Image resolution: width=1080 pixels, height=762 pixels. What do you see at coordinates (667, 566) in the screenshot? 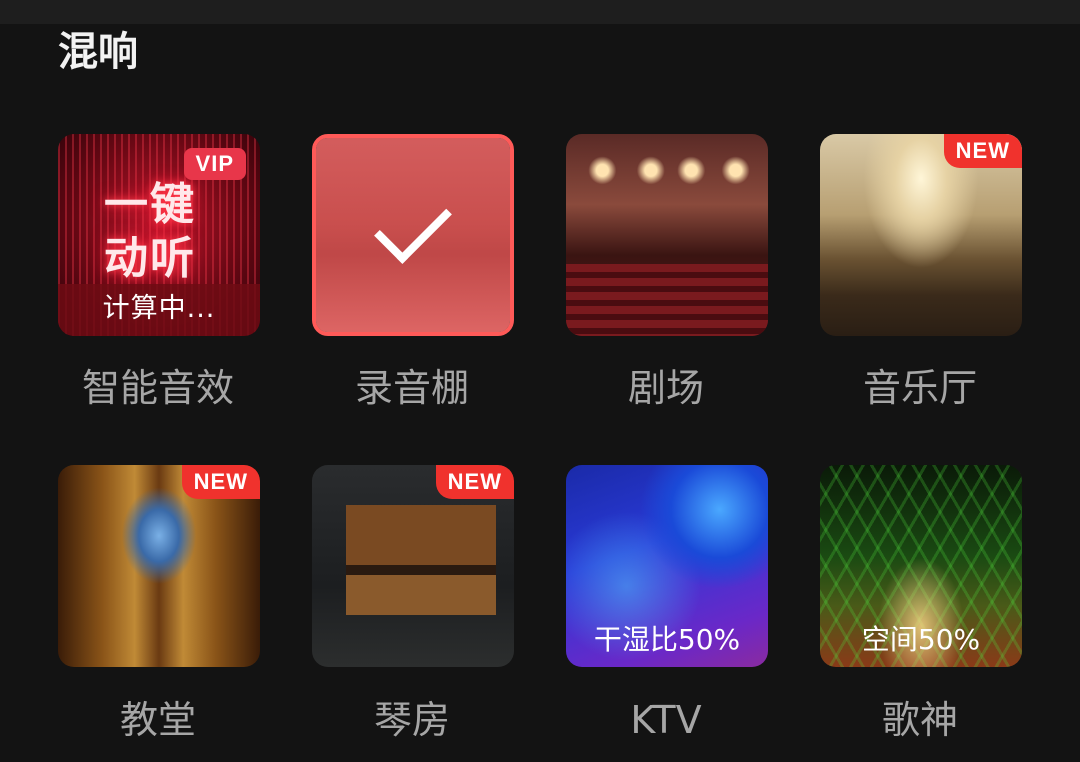
I see `preset-tile-ktv: 干湿比50%` at bounding box center [667, 566].